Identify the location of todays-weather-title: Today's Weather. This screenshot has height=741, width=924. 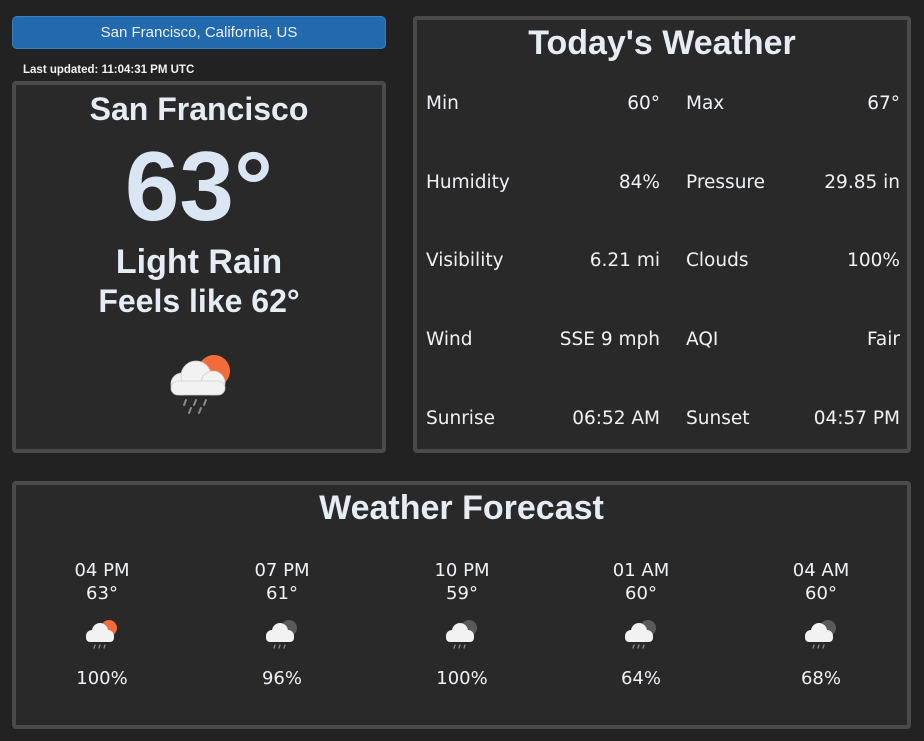
(662, 43).